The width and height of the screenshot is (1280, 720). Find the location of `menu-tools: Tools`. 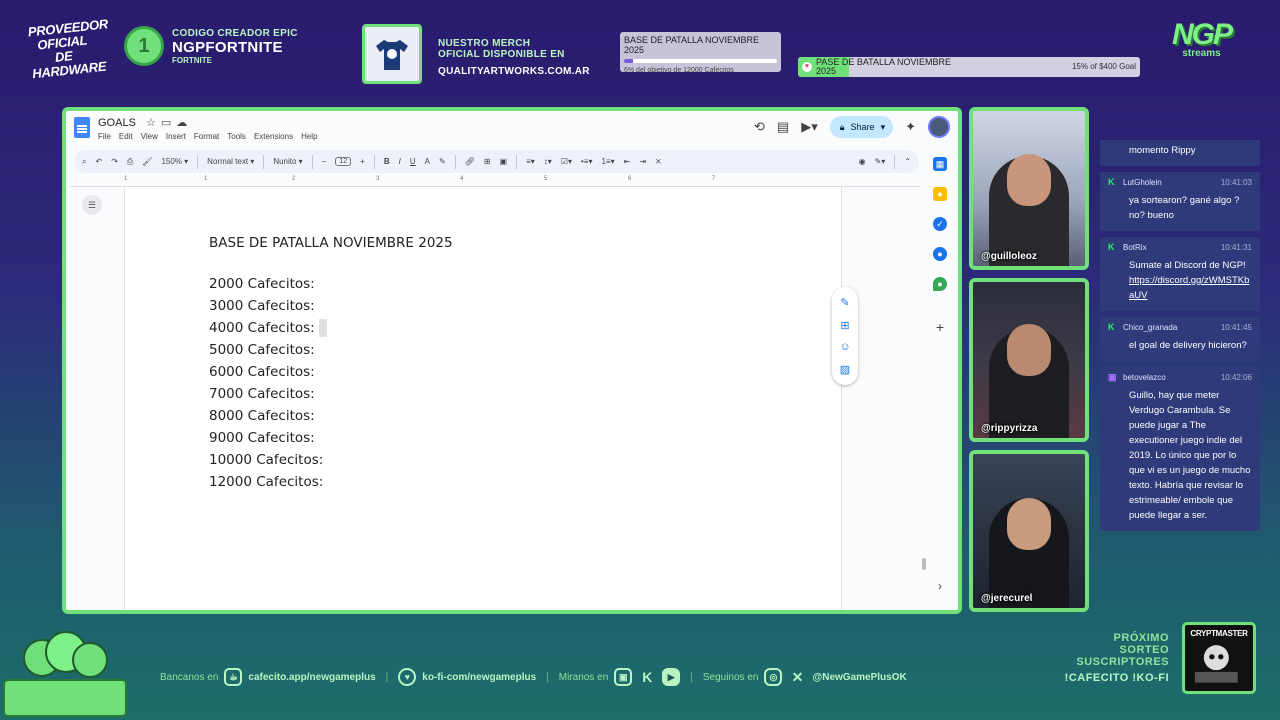

menu-tools: Tools is located at coordinates (236, 136).